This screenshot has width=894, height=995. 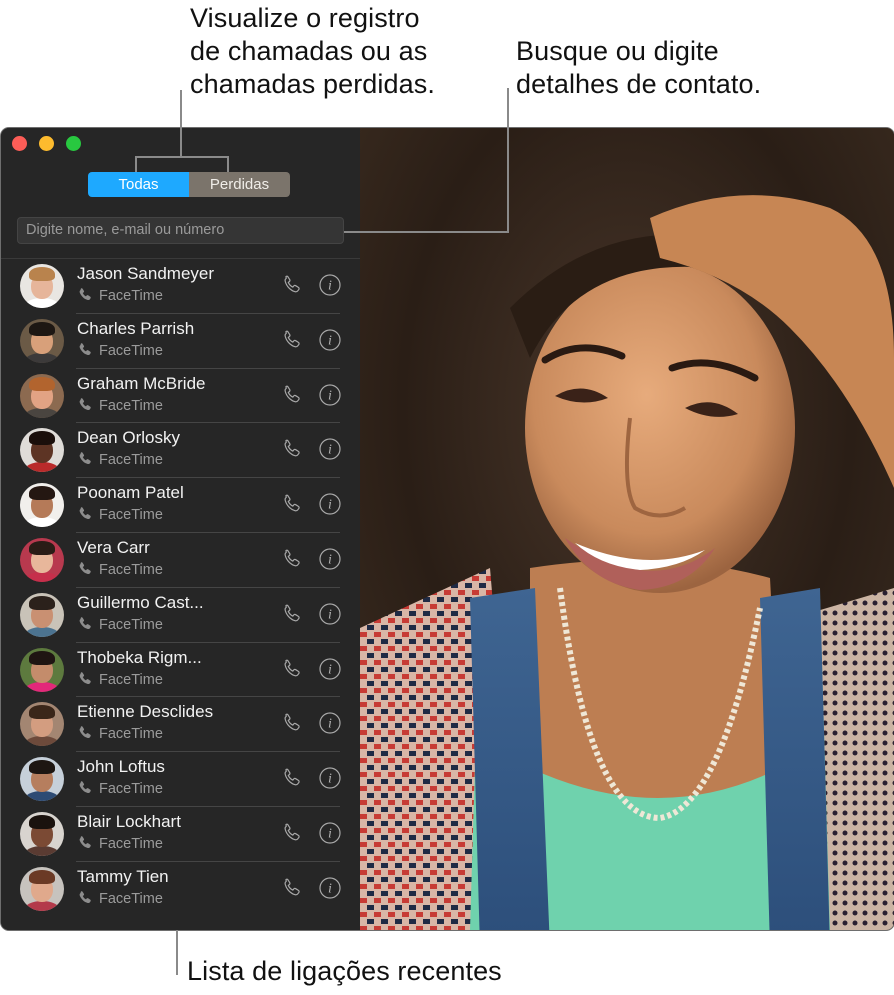 I want to click on search-field, so click(x=180, y=230).